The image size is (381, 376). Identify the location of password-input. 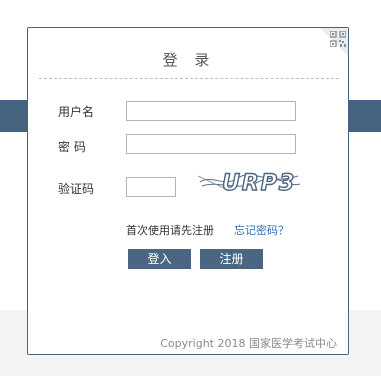
(211, 144).